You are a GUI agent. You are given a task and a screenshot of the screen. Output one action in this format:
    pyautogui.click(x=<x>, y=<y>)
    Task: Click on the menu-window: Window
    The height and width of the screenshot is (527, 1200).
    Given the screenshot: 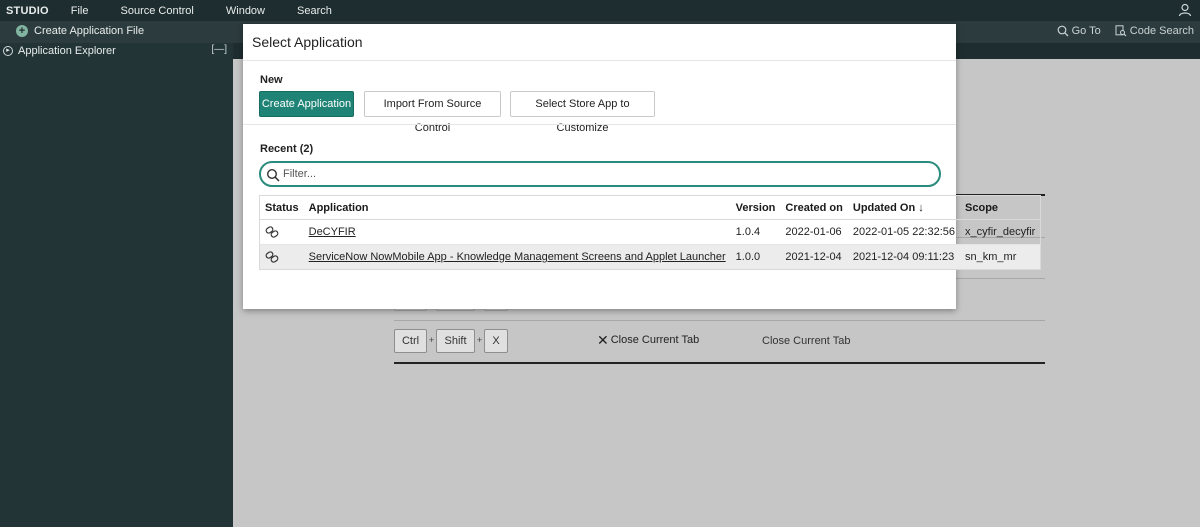 What is the action you would take?
    pyautogui.click(x=245, y=11)
    